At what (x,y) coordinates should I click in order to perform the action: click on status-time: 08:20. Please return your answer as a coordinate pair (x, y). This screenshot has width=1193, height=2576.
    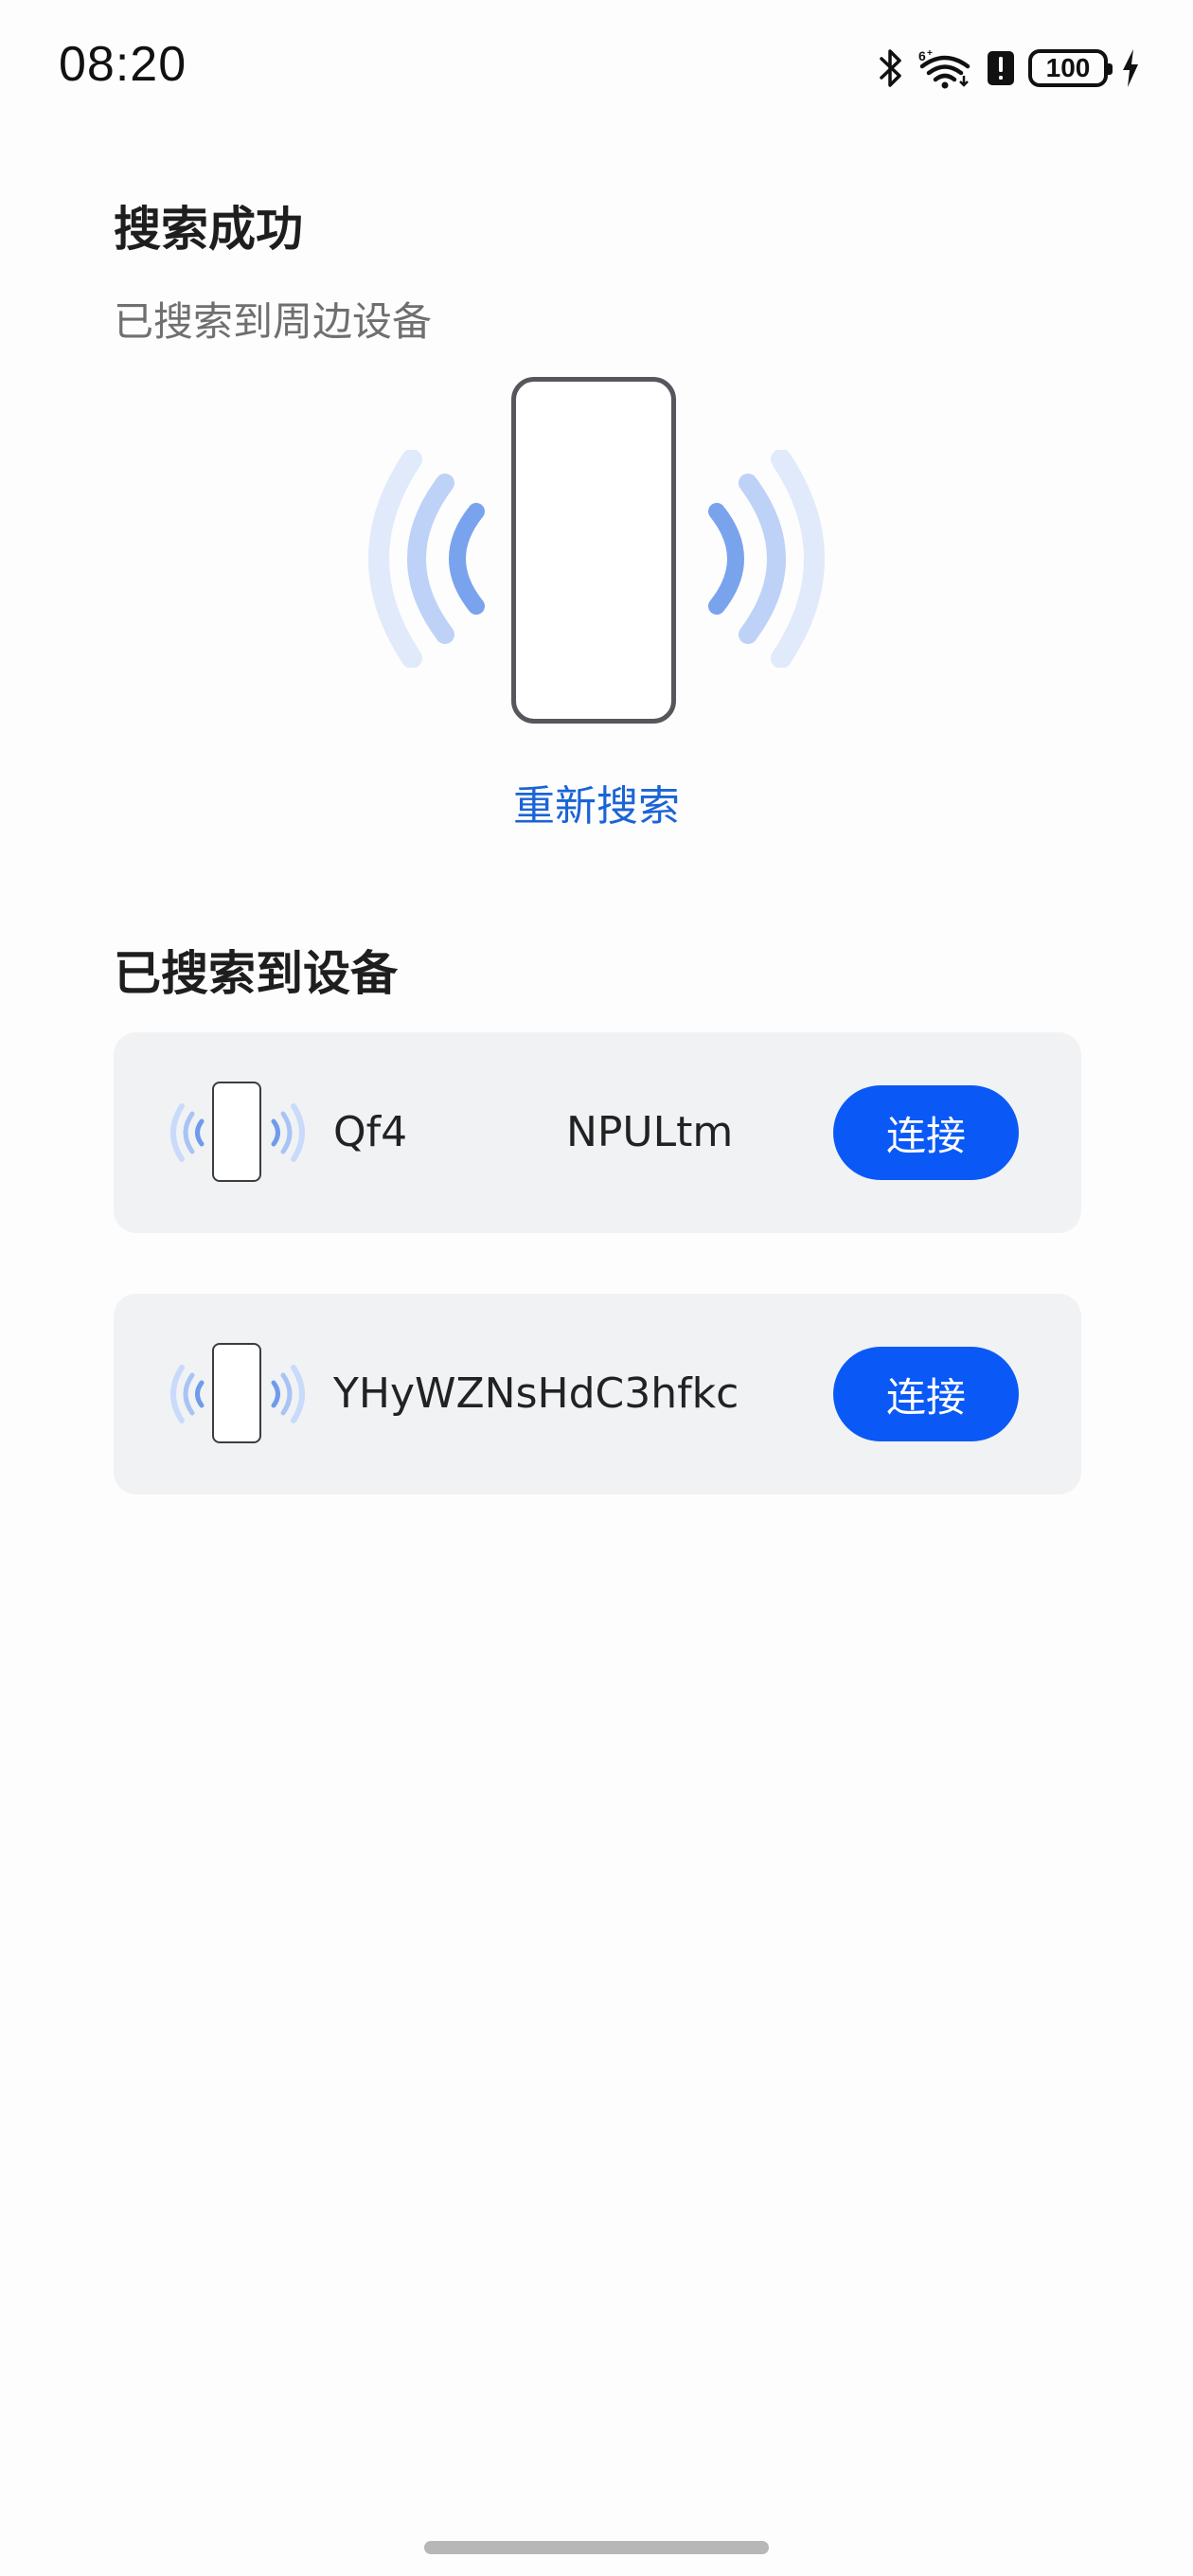
    Looking at the image, I should click on (123, 64).